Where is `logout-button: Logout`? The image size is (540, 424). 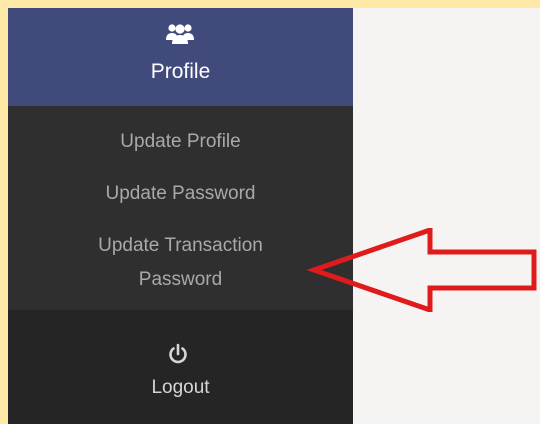
logout-button: Logout is located at coordinates (180, 372).